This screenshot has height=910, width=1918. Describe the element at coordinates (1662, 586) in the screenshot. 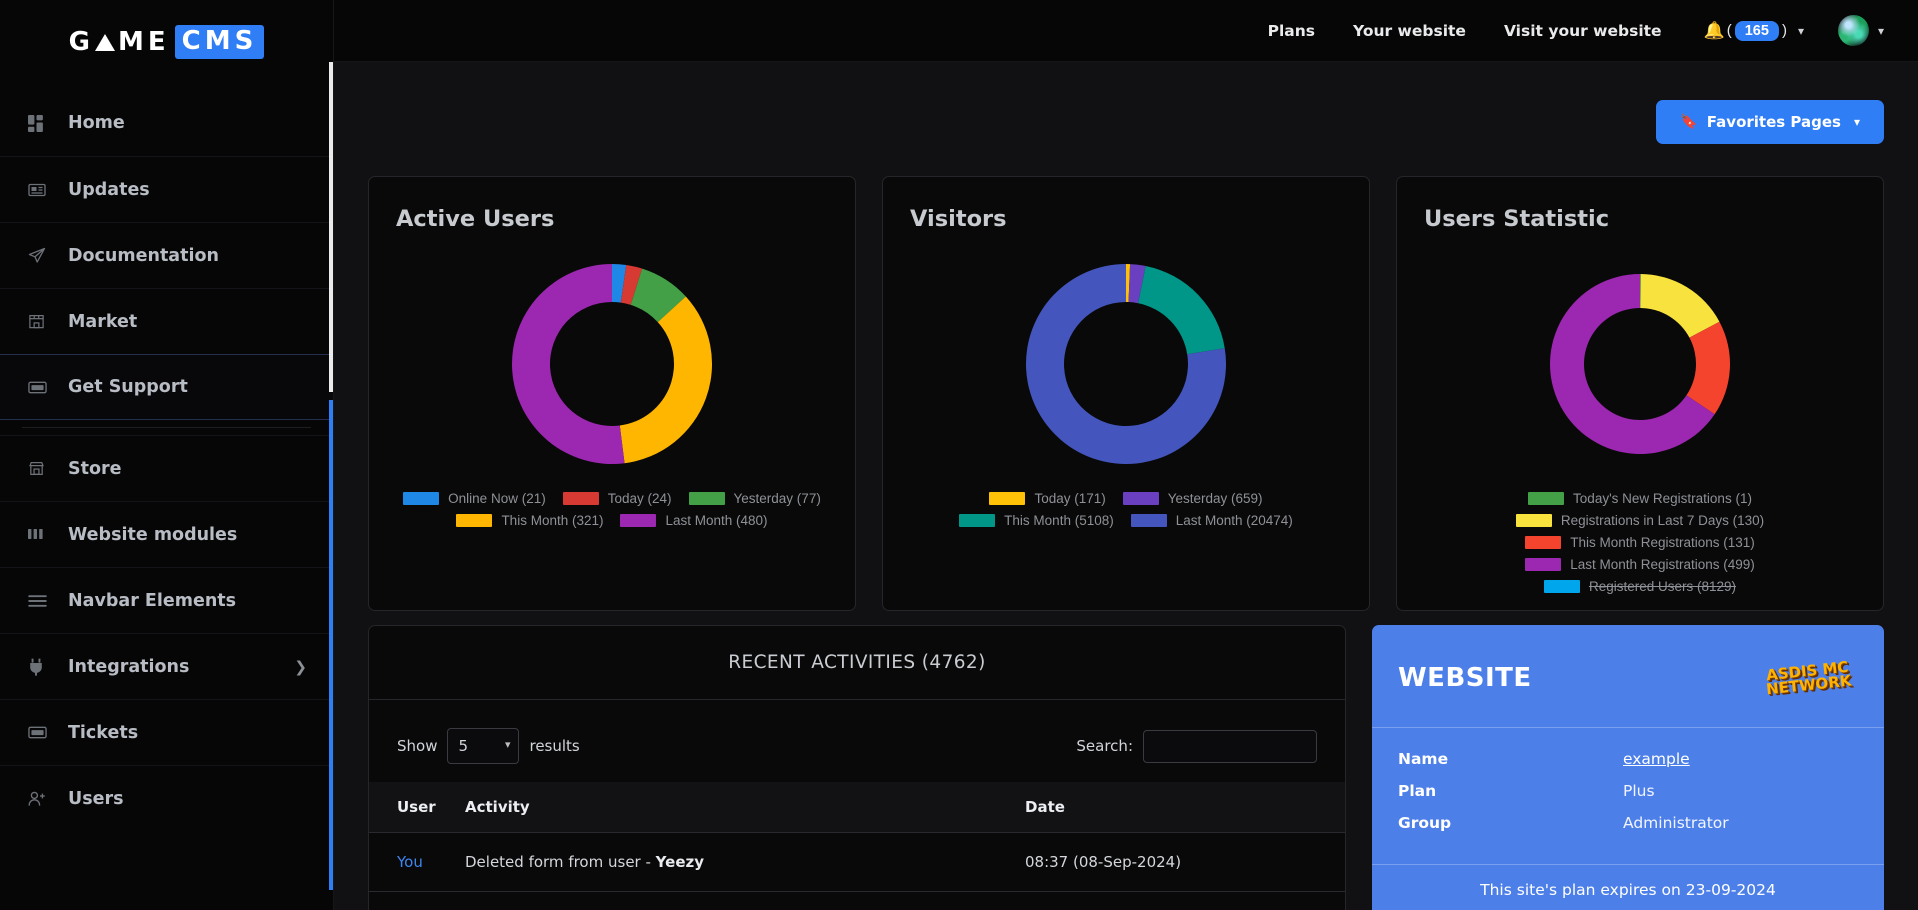

I see `legend-label: Registered Users (8129)` at that location.